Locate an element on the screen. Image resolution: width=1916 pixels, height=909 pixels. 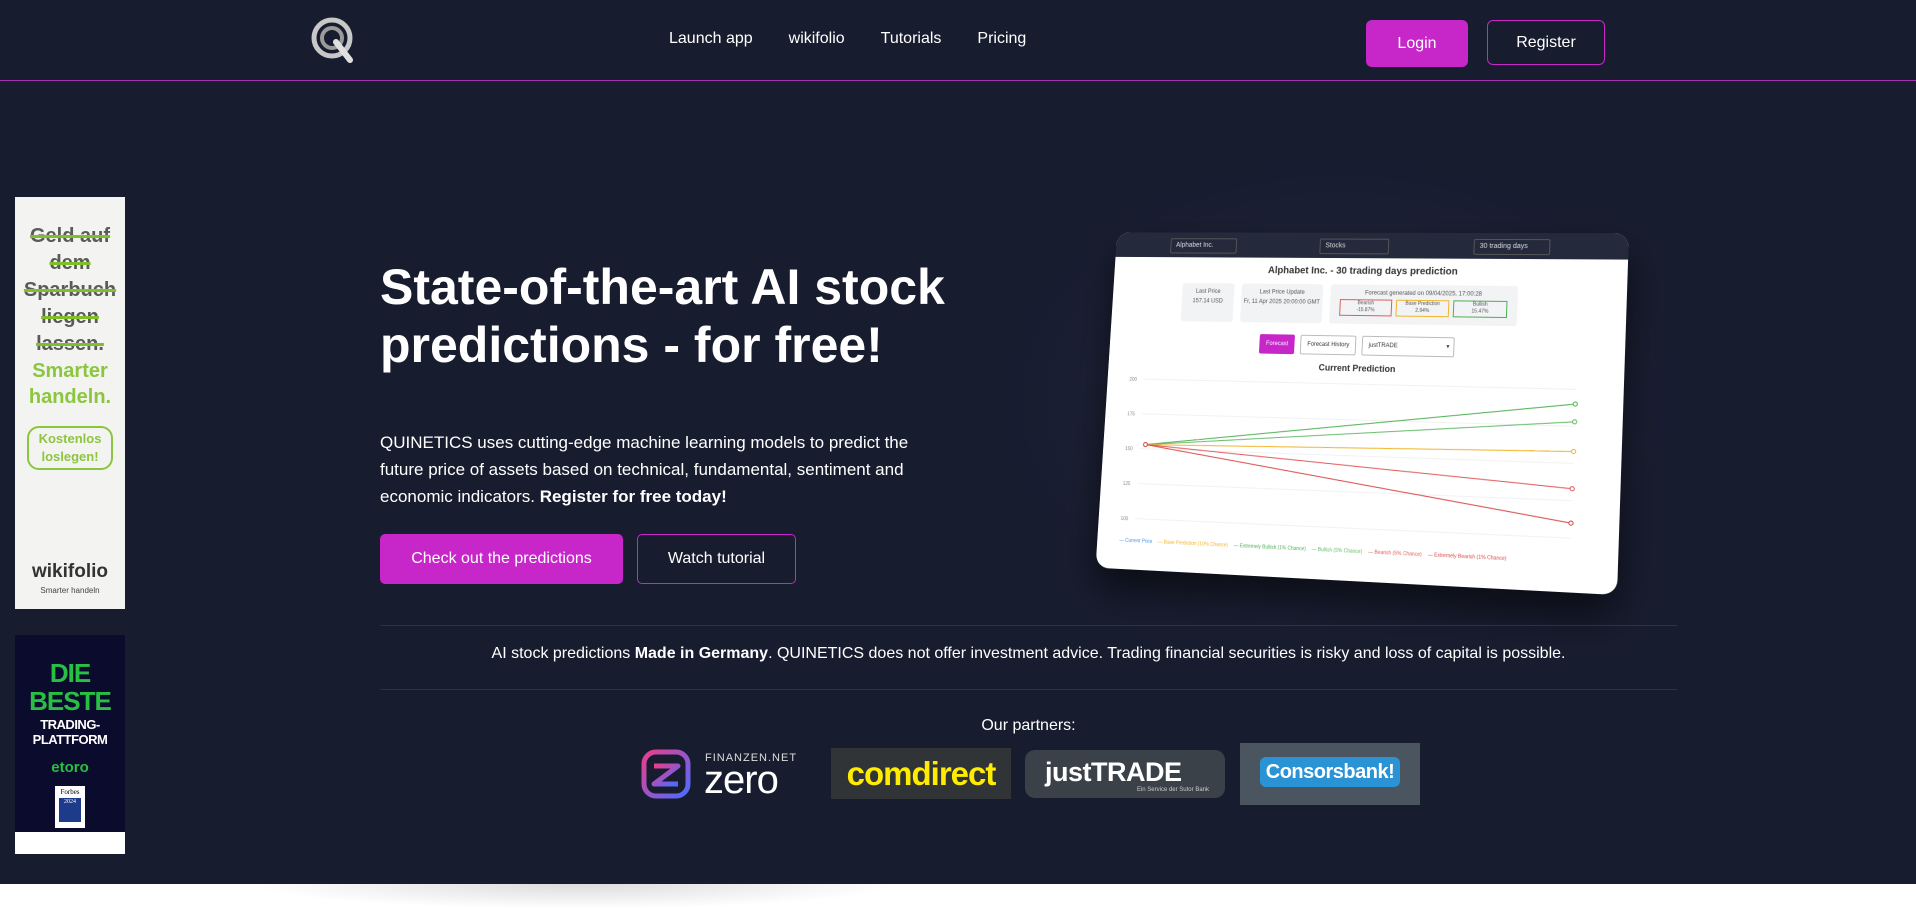
preview-horizon-select: 30 trading days is located at coordinates (1512, 247).